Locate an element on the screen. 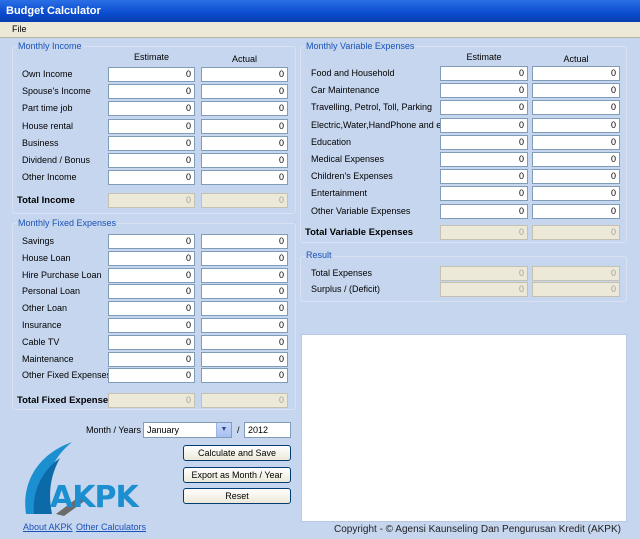 The width and height of the screenshot is (640, 539). calculate-save-button: Calculate and Save is located at coordinates (237, 453).